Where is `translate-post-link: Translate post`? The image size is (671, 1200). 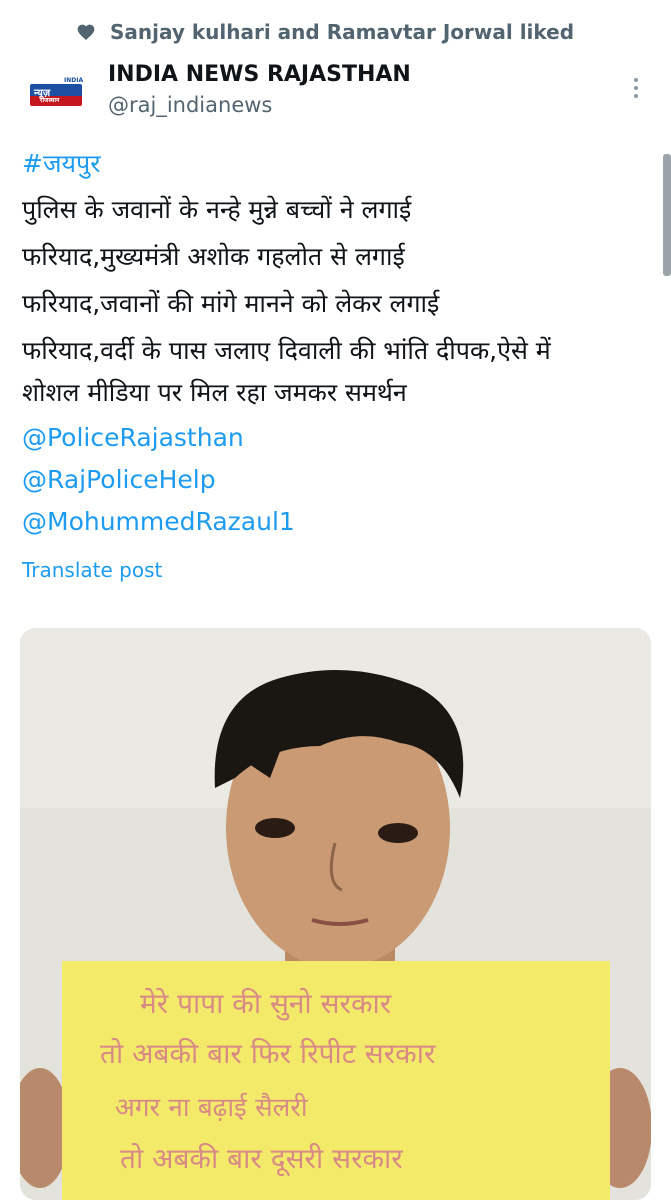 translate-post-link: Translate post is located at coordinates (92, 570).